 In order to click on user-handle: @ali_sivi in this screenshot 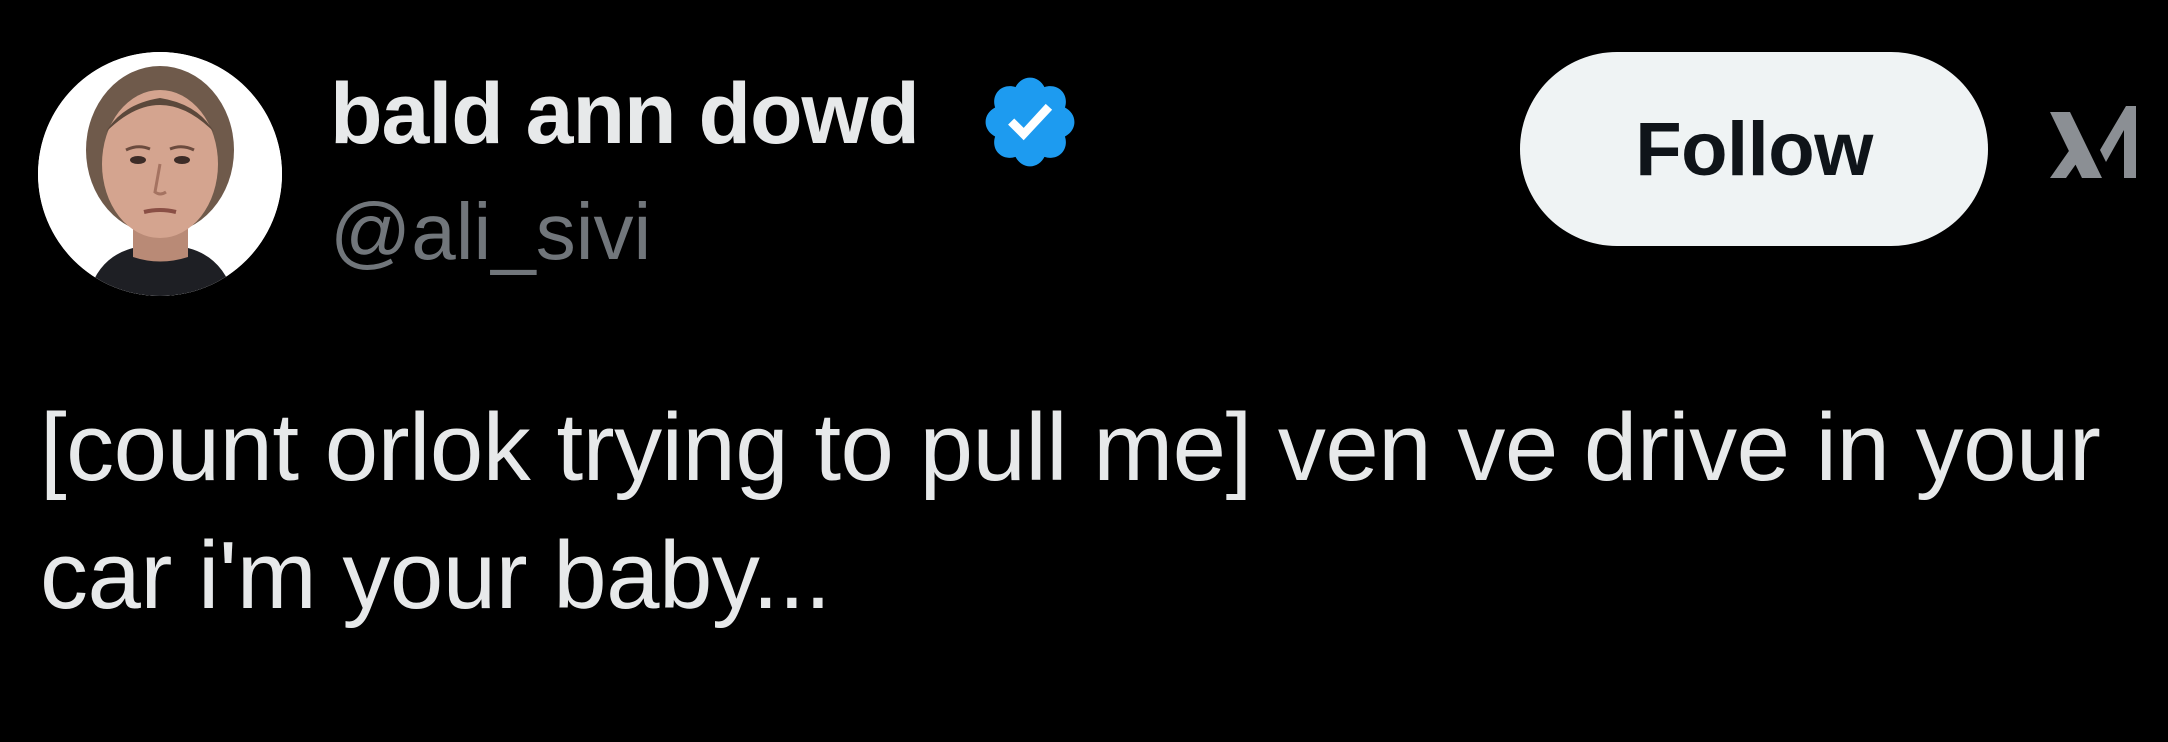, I will do `click(490, 232)`.